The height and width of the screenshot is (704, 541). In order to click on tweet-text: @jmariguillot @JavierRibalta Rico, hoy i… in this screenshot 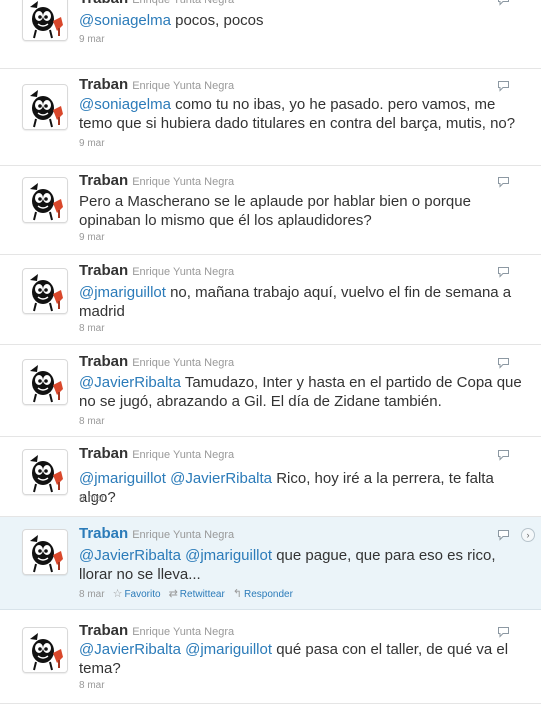, I will do `click(301, 488)`.